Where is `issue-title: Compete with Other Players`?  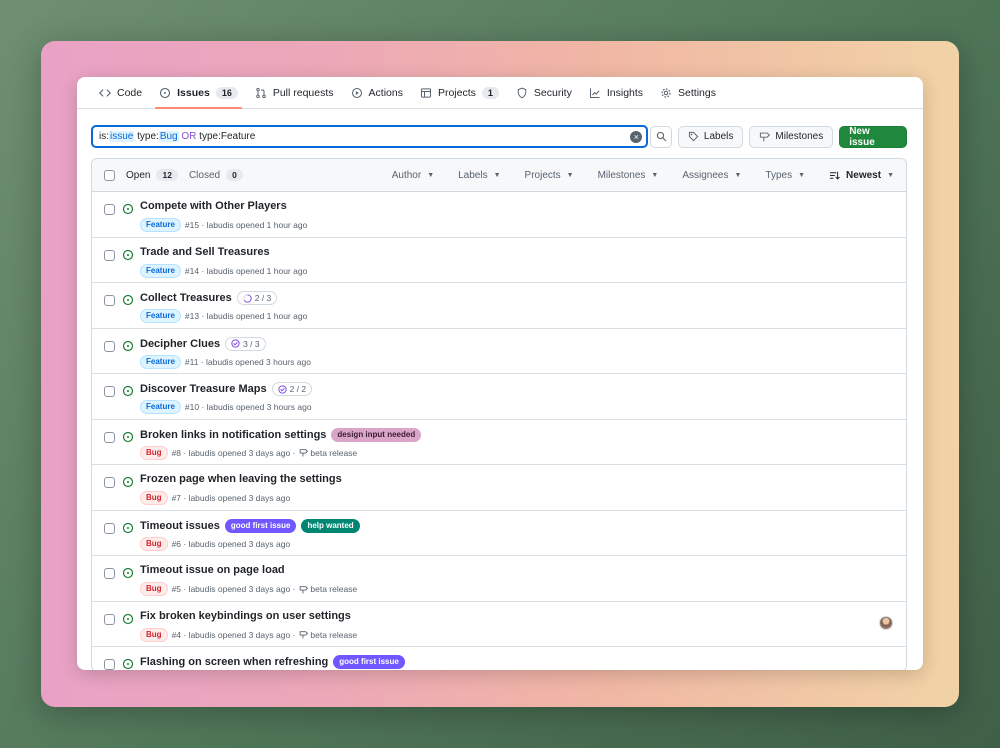 issue-title: Compete with Other Players is located at coordinates (213, 206).